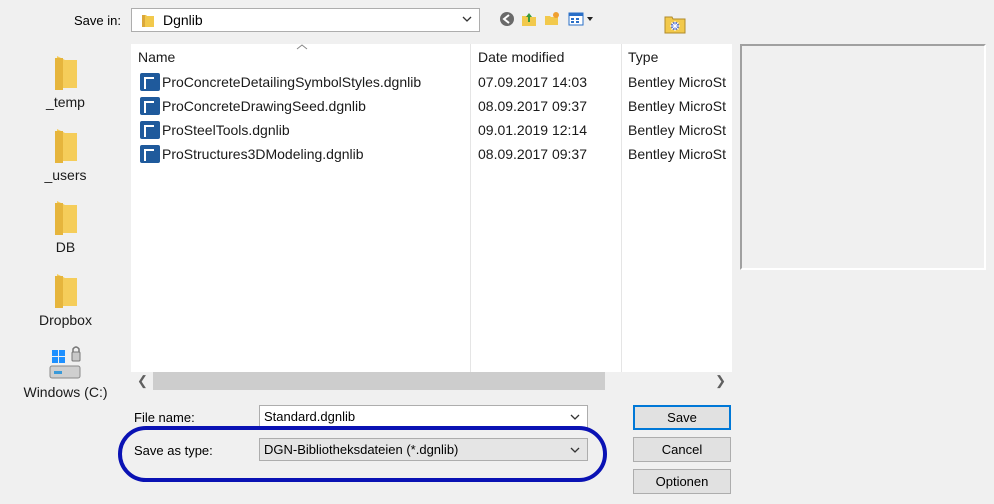  What do you see at coordinates (292, 82) in the screenshot?
I see `file-name: ProConcreteDetailingSymbolStyles.dgnlib` at bounding box center [292, 82].